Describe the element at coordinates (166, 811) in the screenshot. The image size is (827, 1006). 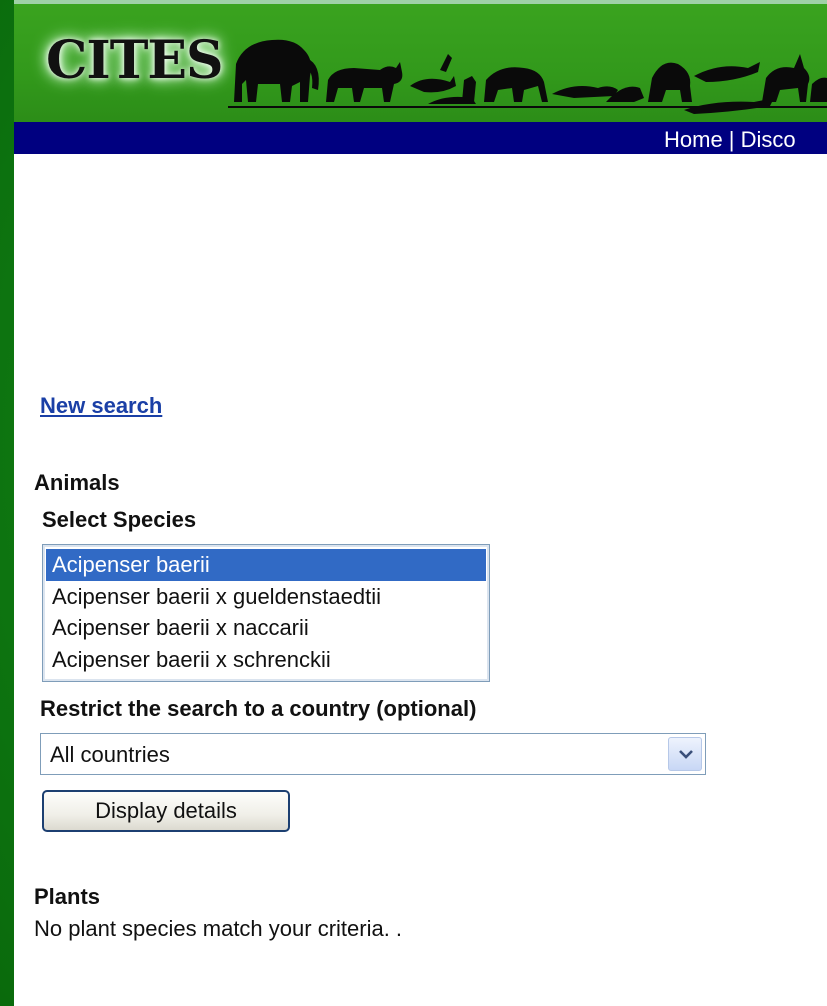
I see `display-details-button: Display details` at that location.